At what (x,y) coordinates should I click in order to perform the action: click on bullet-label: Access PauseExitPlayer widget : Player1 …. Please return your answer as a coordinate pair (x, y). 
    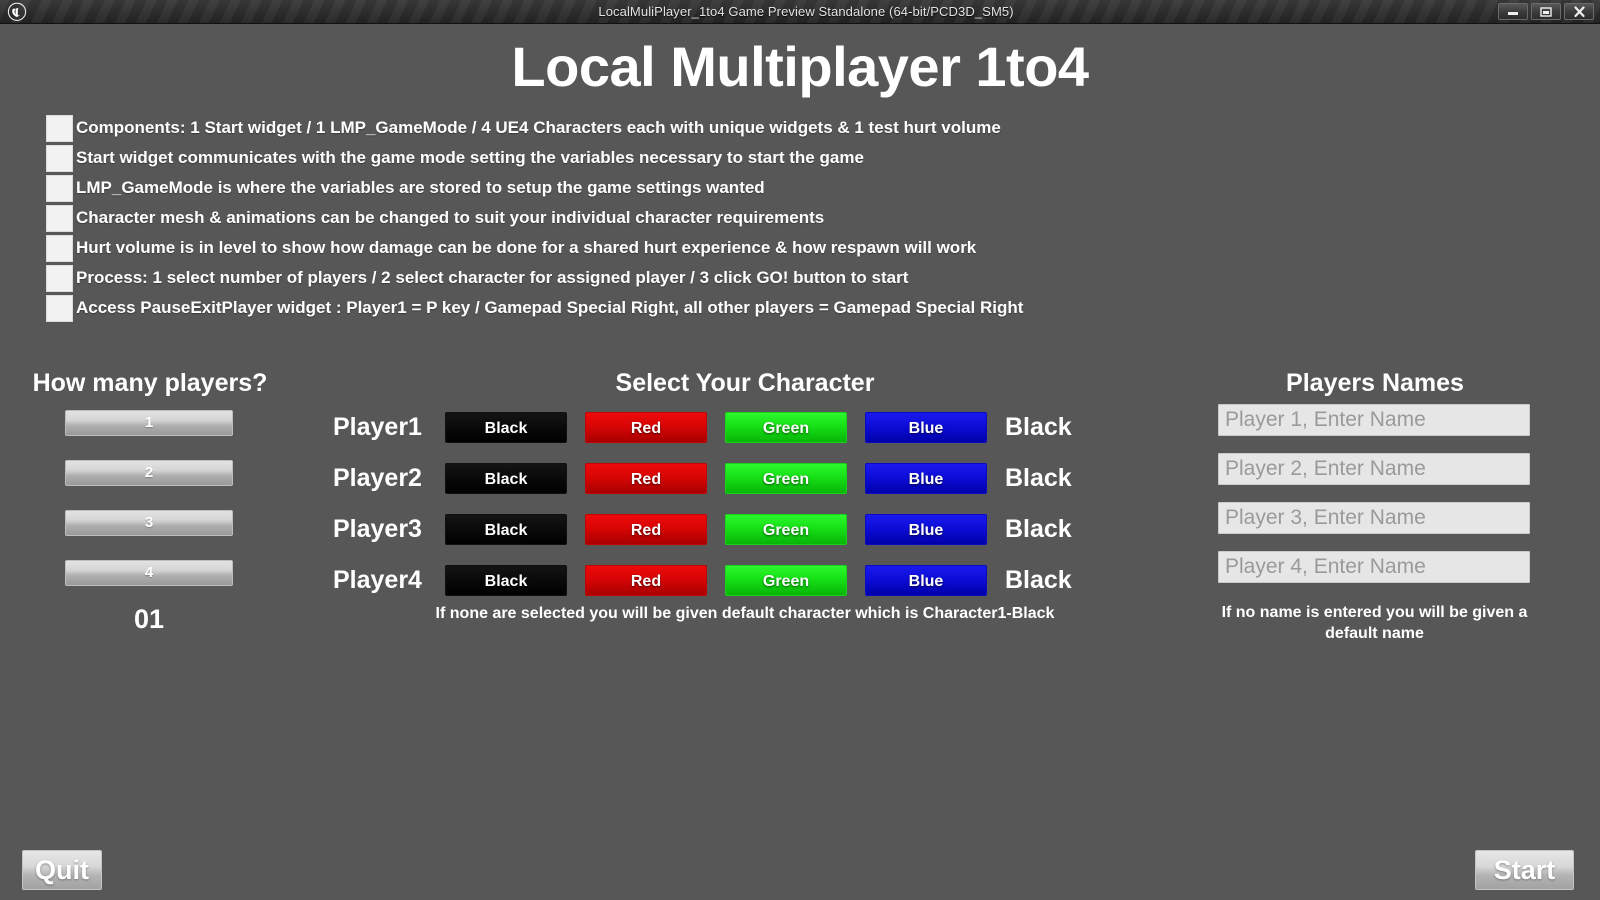
    Looking at the image, I should click on (550, 307).